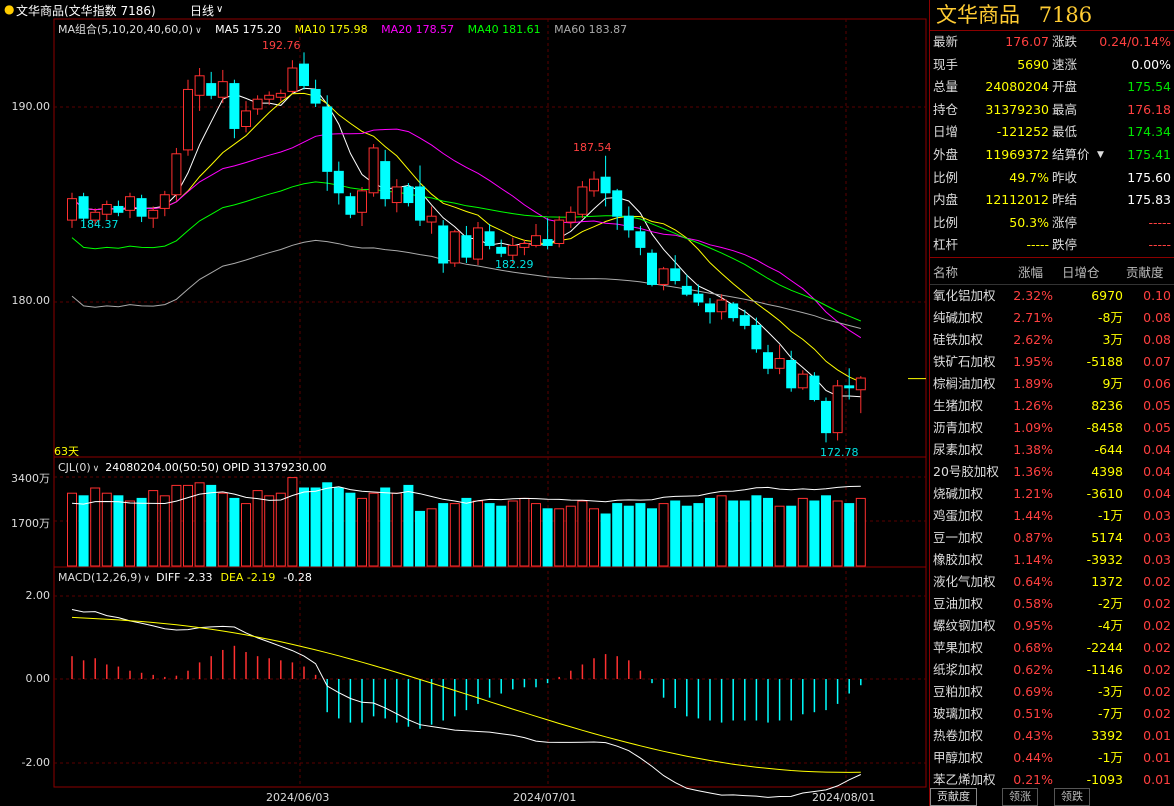 The height and width of the screenshot is (806, 1174). I want to click on contract-name: 纸浆加权, so click(958, 669).